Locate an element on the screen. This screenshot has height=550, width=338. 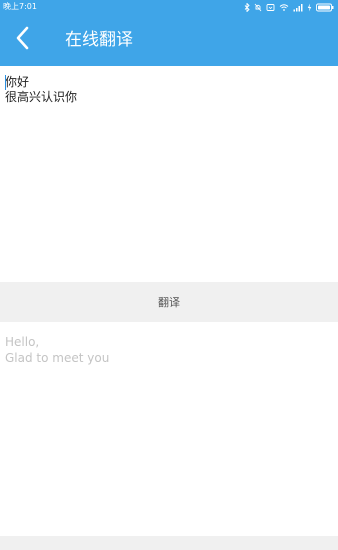
translate-button-label: 翻译 is located at coordinates (169, 302).